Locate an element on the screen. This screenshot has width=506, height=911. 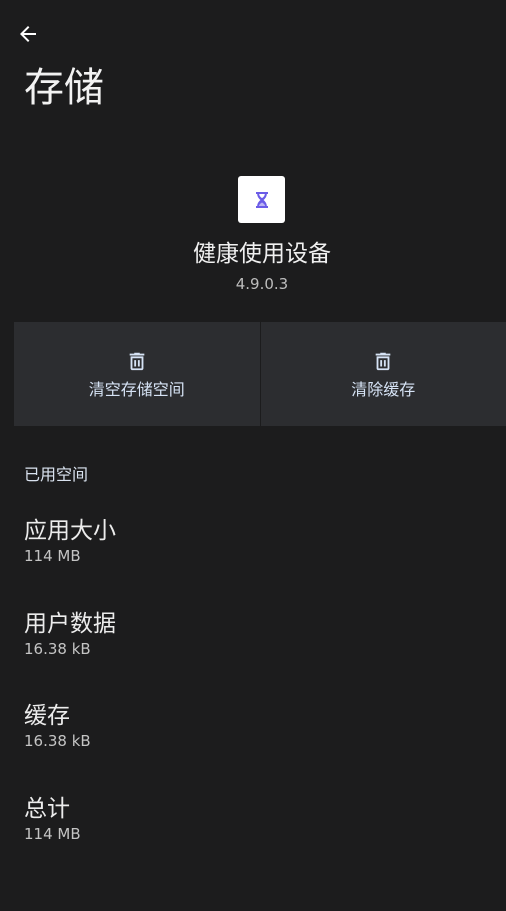
app-name: 健康使用设备 is located at coordinates (262, 254).